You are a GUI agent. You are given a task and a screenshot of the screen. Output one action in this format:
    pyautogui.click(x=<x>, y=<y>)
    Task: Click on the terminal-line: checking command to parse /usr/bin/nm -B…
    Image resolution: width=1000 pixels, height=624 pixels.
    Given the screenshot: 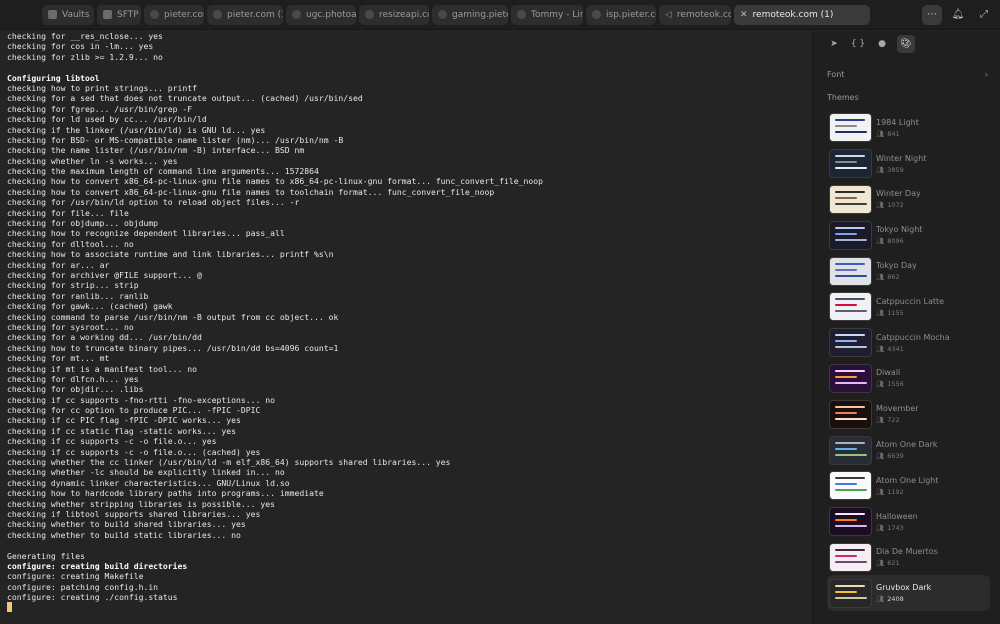 What is the action you would take?
    pyautogui.click(x=173, y=316)
    